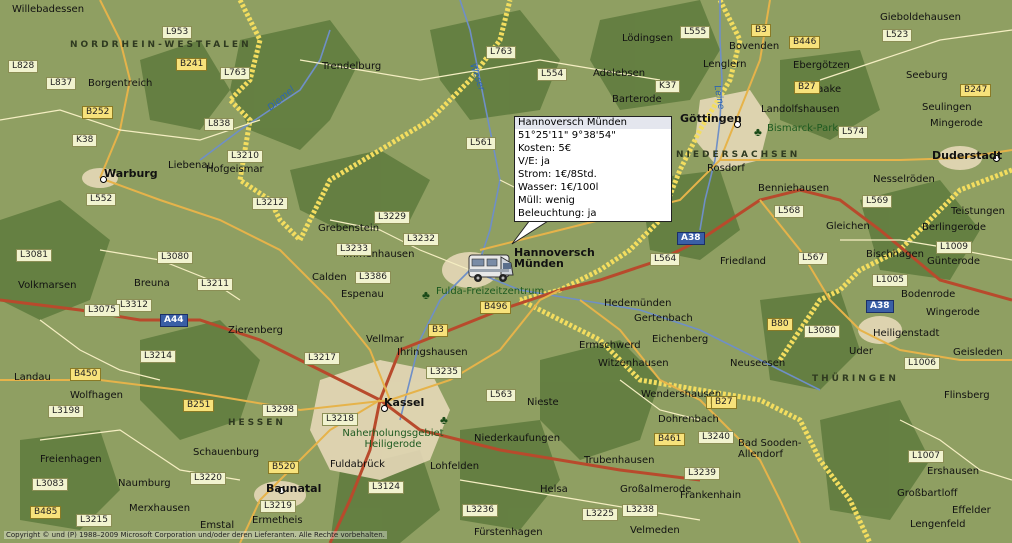 This screenshot has height=543, width=1012. I want to click on city-label: Berlingerode, so click(954, 227).